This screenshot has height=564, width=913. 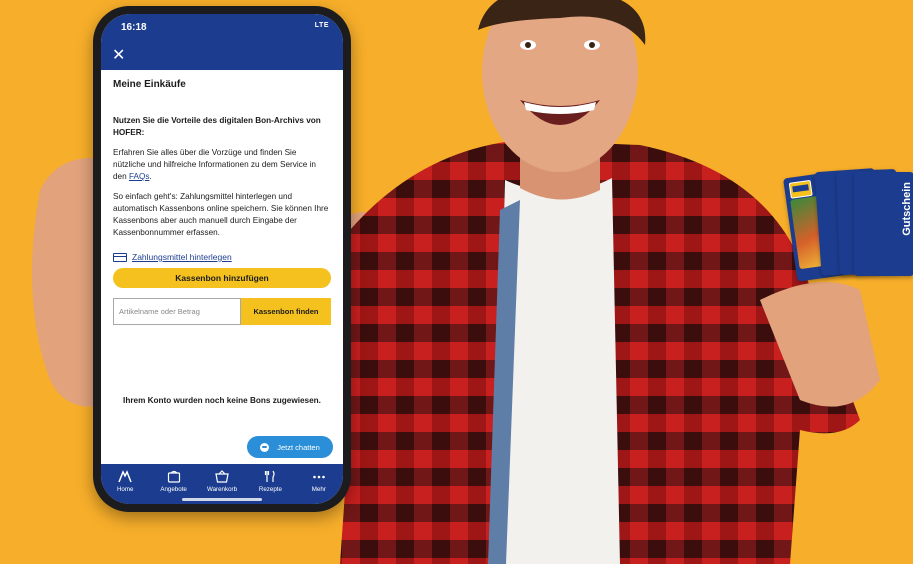 I want to click on gift-card-label: Gutschein, so click(x=907, y=209).